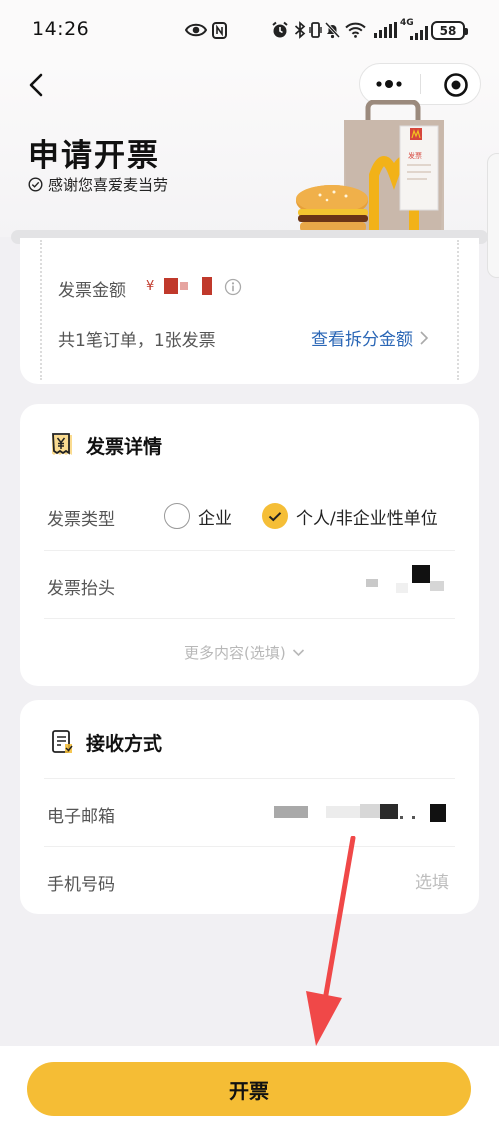  What do you see at coordinates (363, 813) in the screenshot?
I see `email-value-redacted` at bounding box center [363, 813].